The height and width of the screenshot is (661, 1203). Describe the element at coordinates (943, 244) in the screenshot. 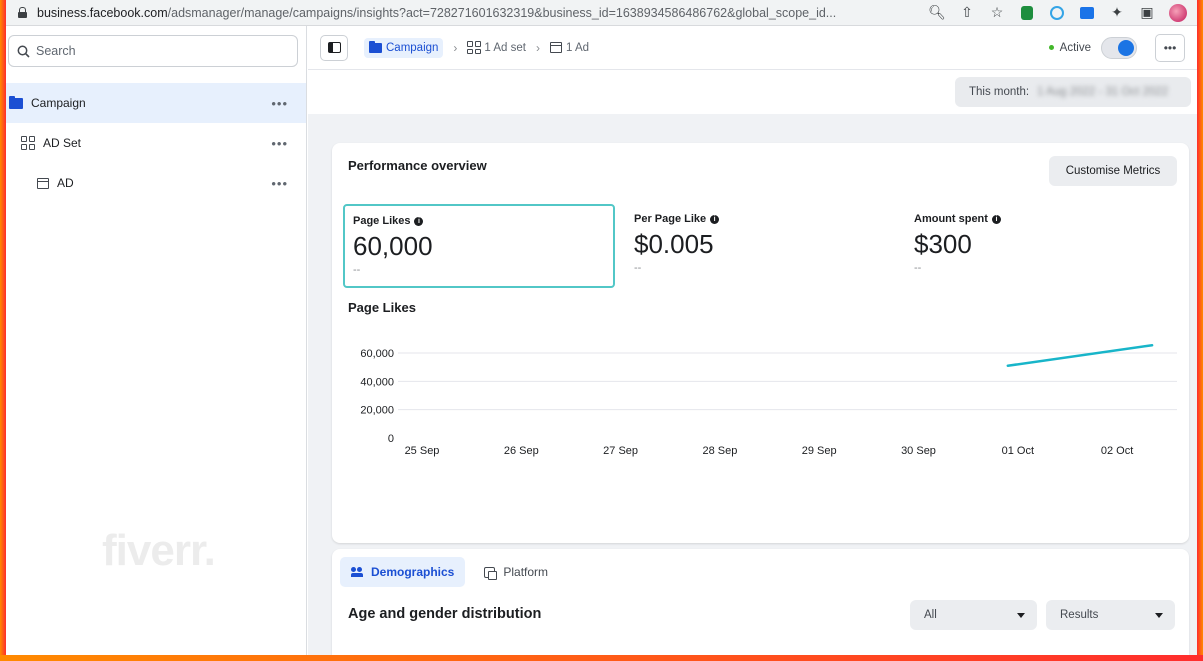

I see `metric-value: $300` at that location.